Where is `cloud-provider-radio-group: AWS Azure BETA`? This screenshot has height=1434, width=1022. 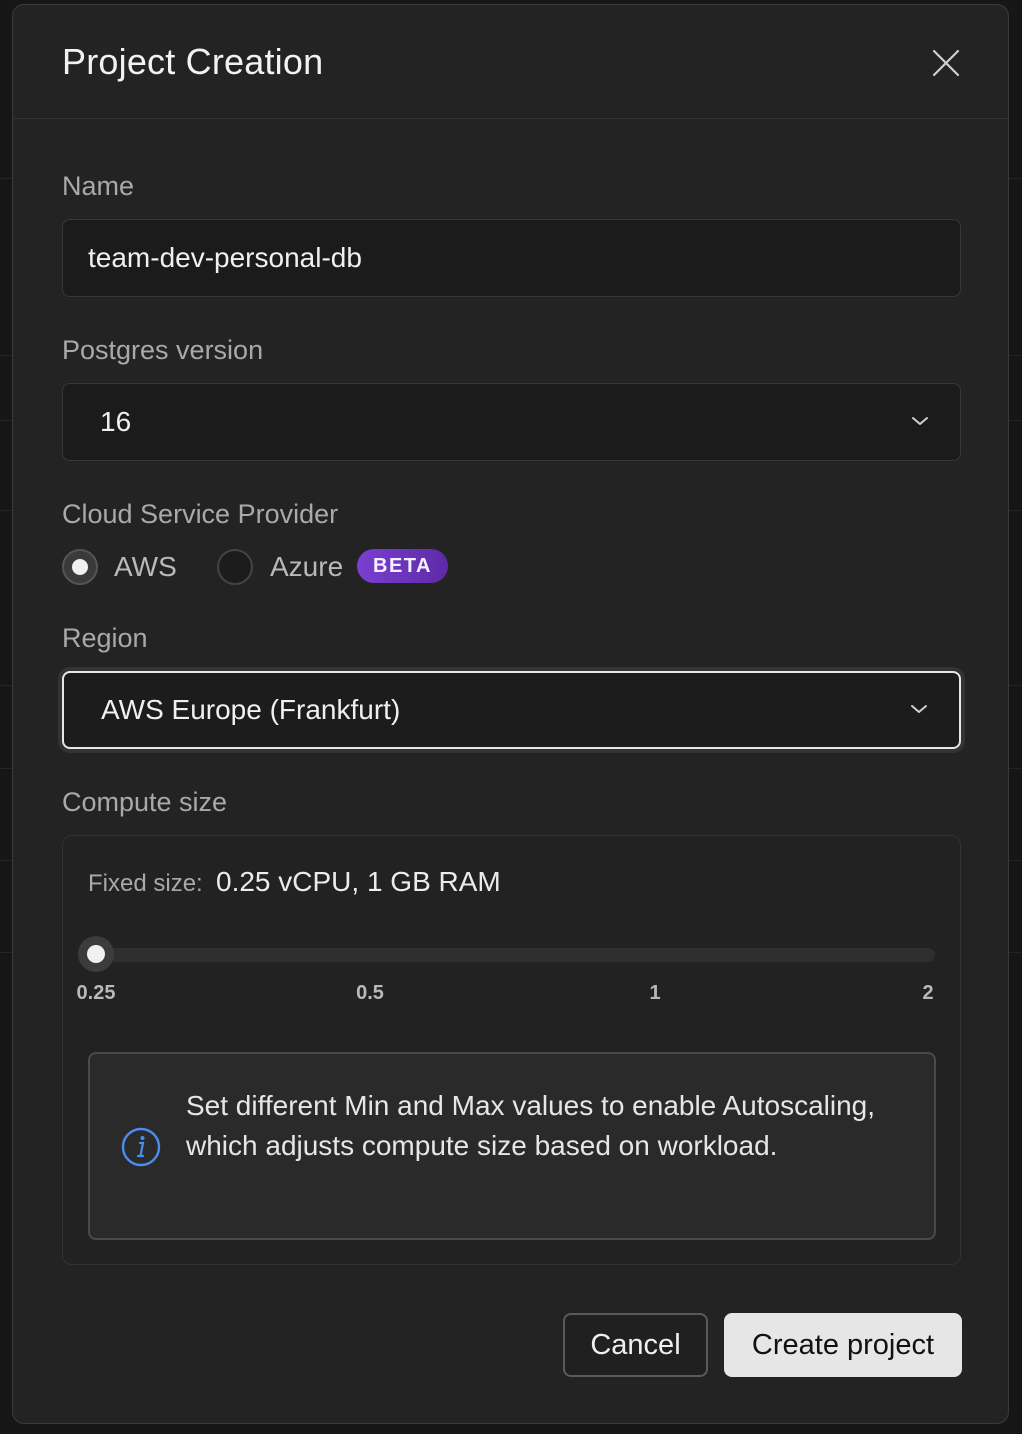
cloud-provider-radio-group: AWS Azure BETA is located at coordinates (362, 569).